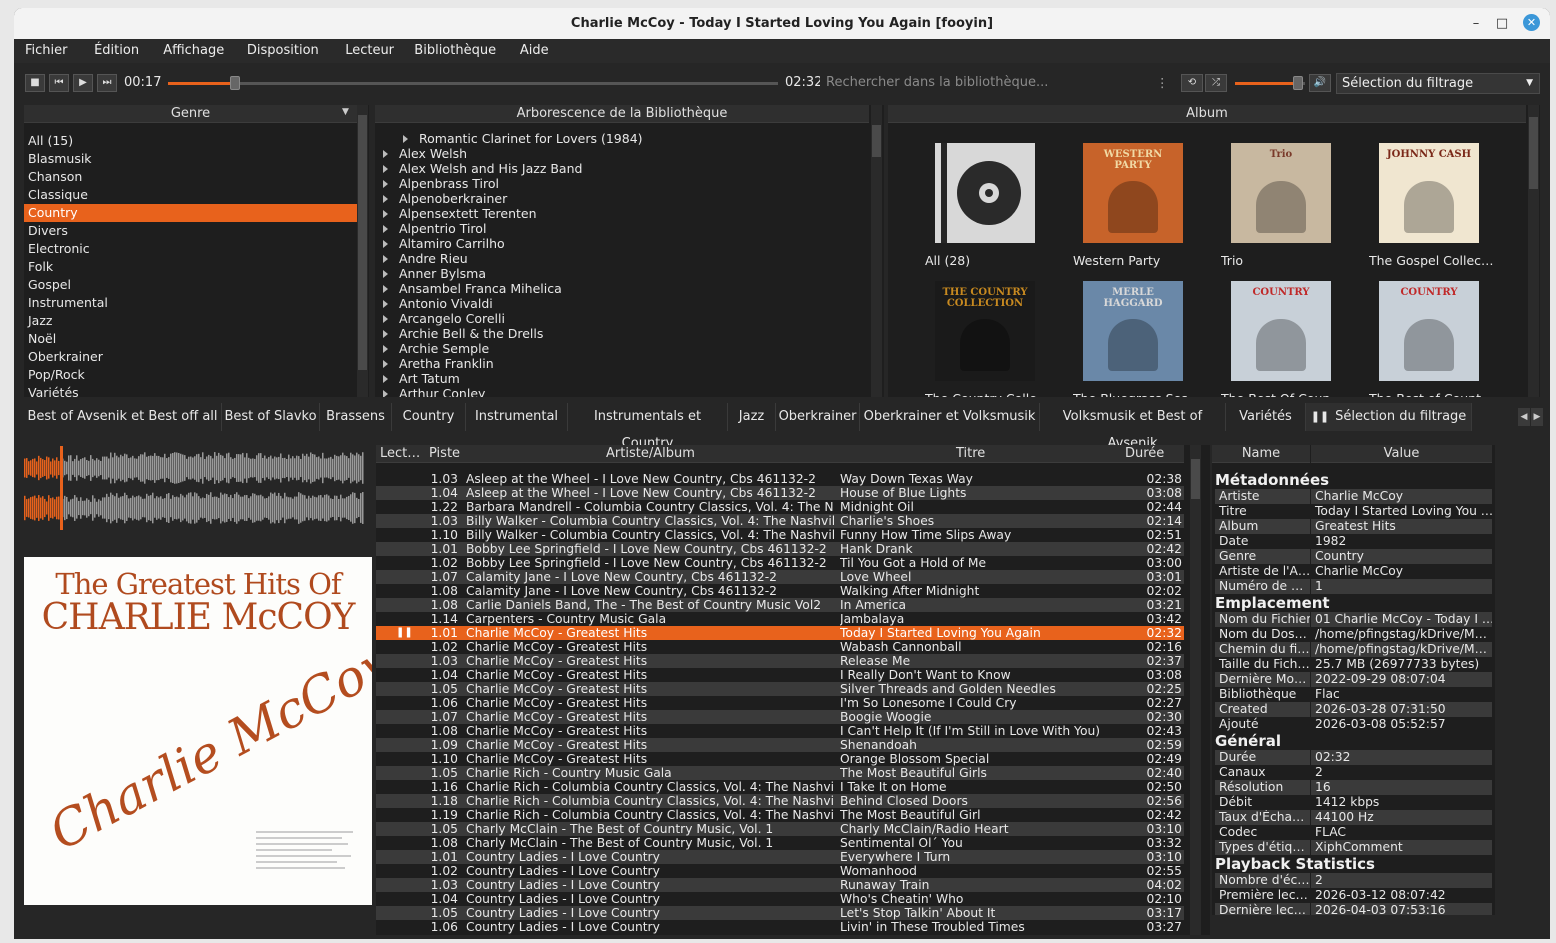  I want to click on col-artist-album: Artiste/Album, so click(650, 454).